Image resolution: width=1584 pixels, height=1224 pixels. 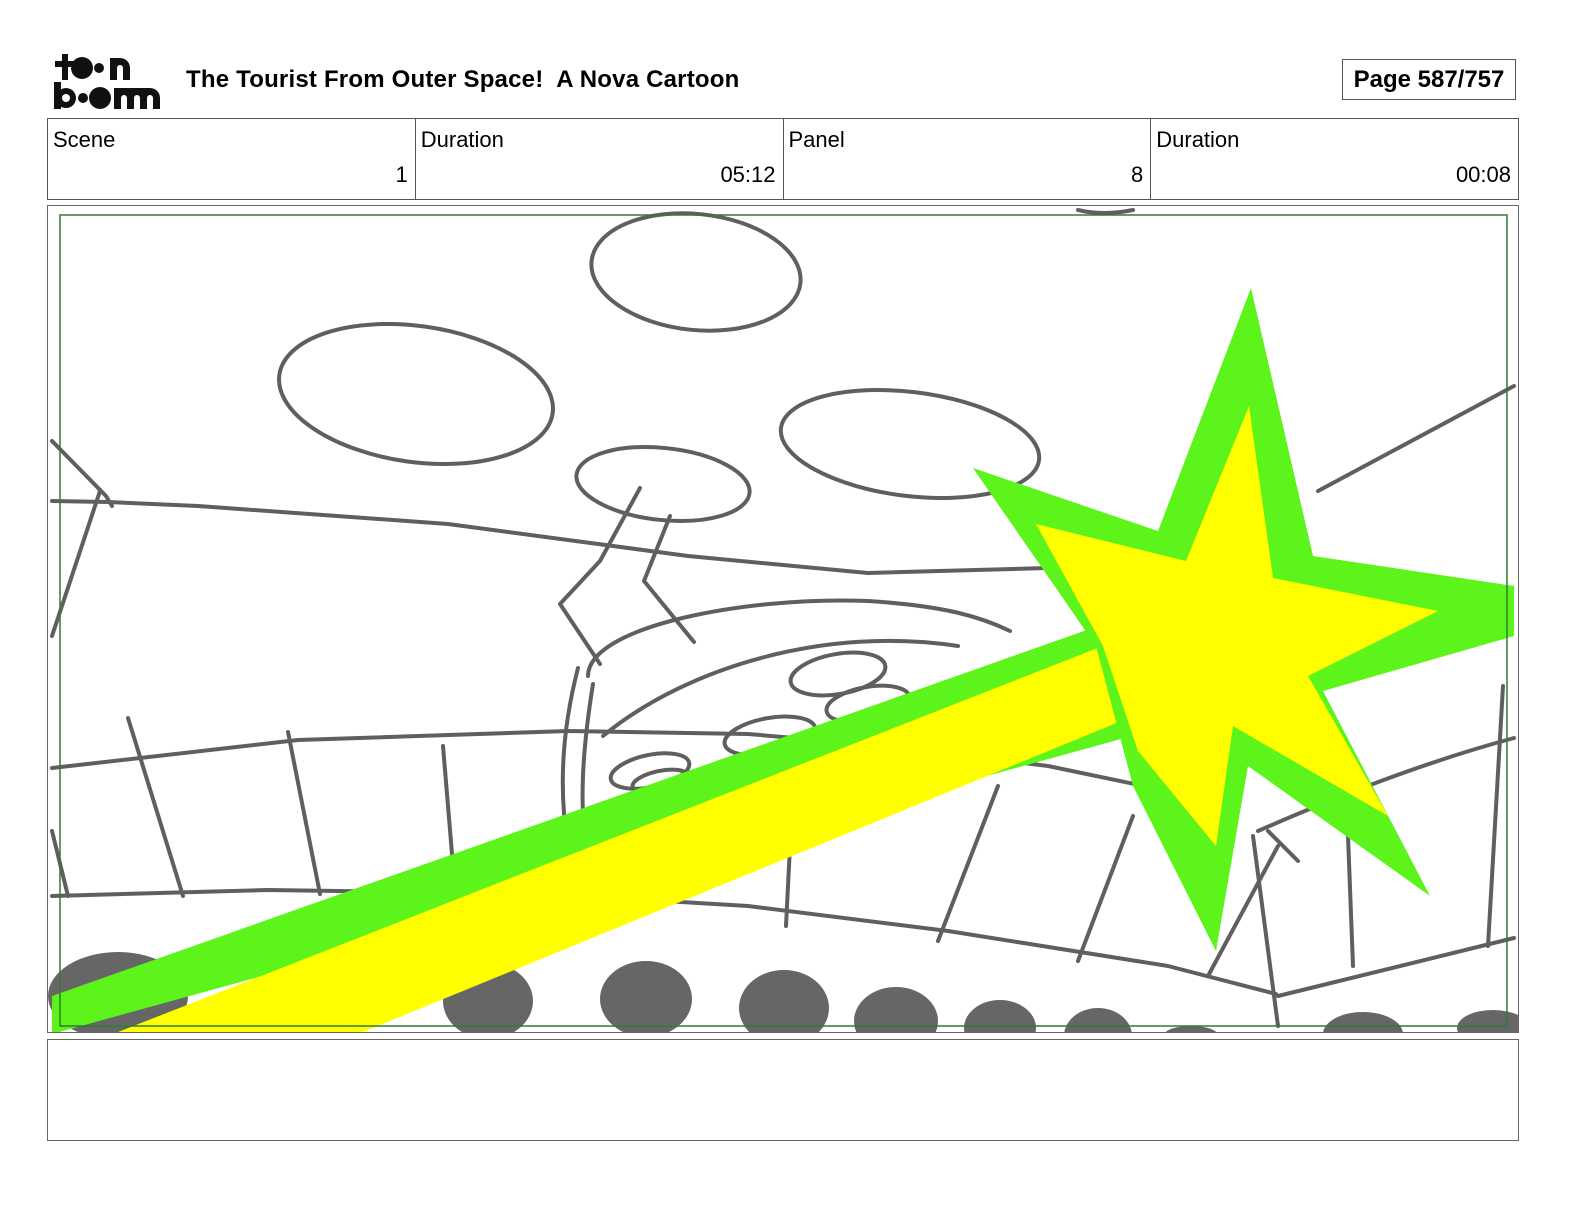 What do you see at coordinates (600, 159) in the screenshot?
I see `scene-duration-cell: Duration 05:12` at bounding box center [600, 159].